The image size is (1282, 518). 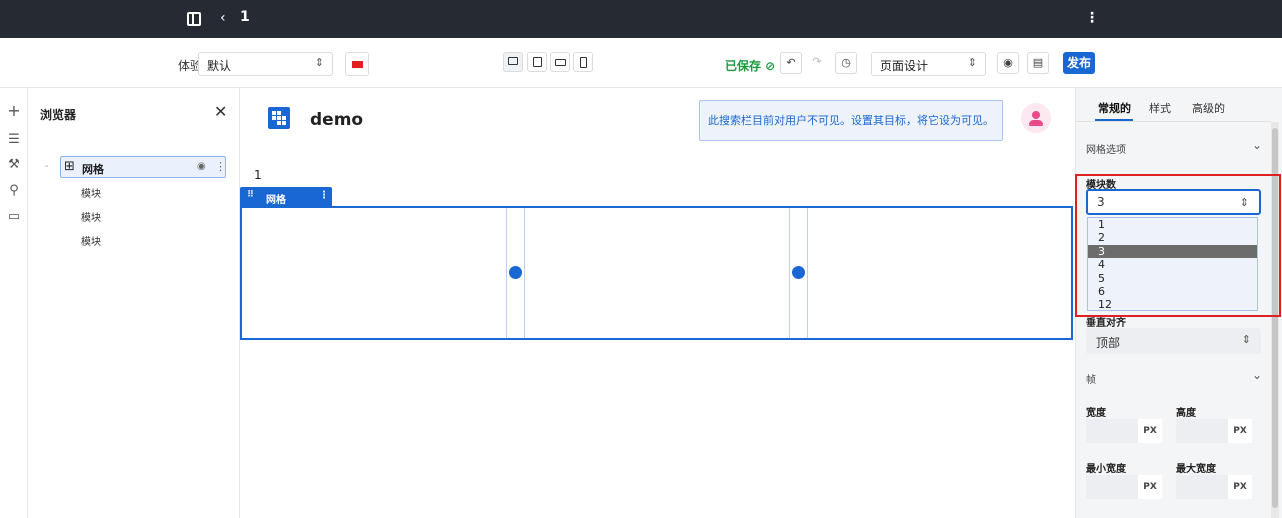 I want to click on history-button: ◷, so click(x=846, y=63).